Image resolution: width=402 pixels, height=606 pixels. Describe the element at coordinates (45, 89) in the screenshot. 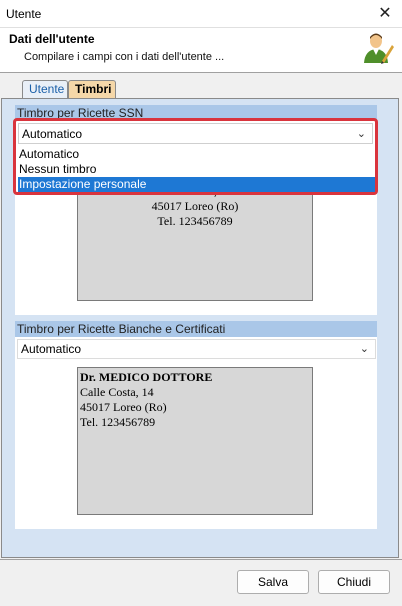

I see `tab-utente: Utente` at that location.